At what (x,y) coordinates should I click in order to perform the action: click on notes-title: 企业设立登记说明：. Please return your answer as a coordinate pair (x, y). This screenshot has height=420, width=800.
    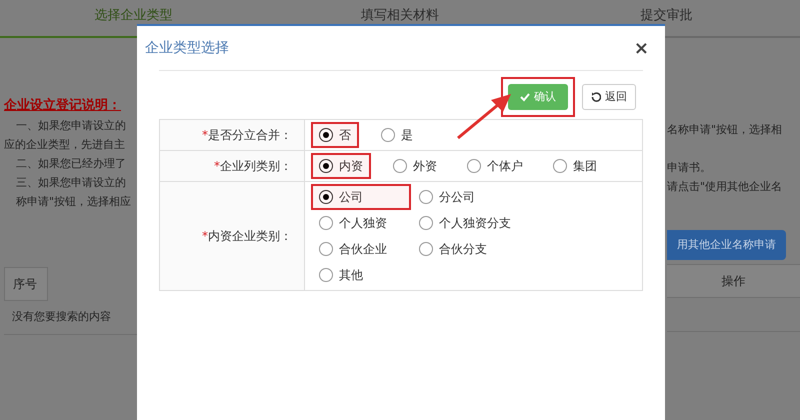
    Looking at the image, I should click on (63, 105).